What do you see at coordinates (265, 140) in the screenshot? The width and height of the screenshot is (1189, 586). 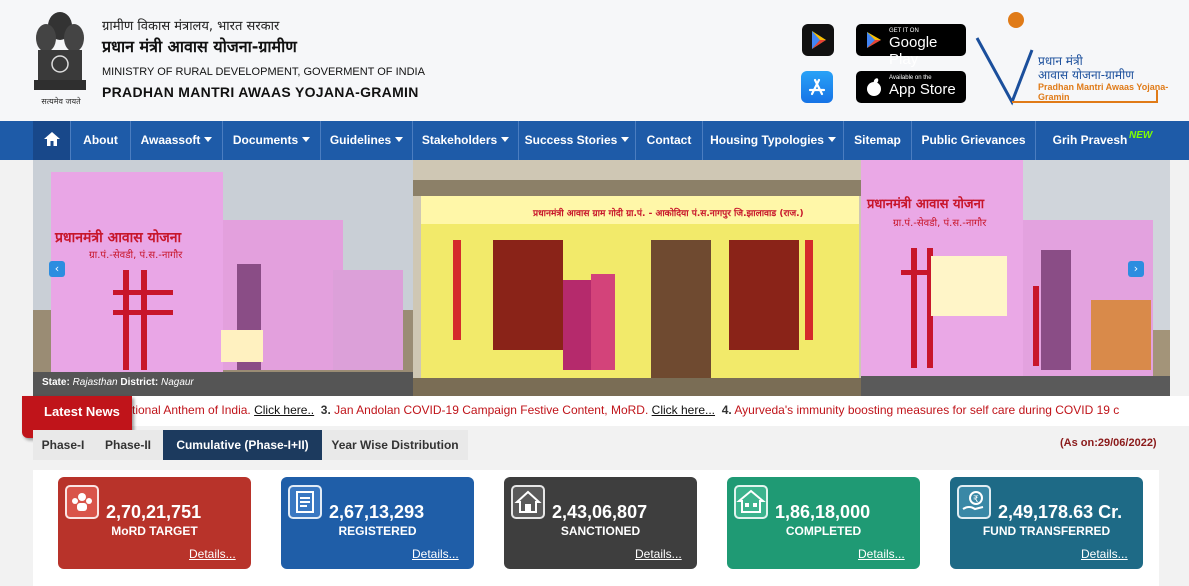 I see `nav-documents-label: Documents` at bounding box center [265, 140].